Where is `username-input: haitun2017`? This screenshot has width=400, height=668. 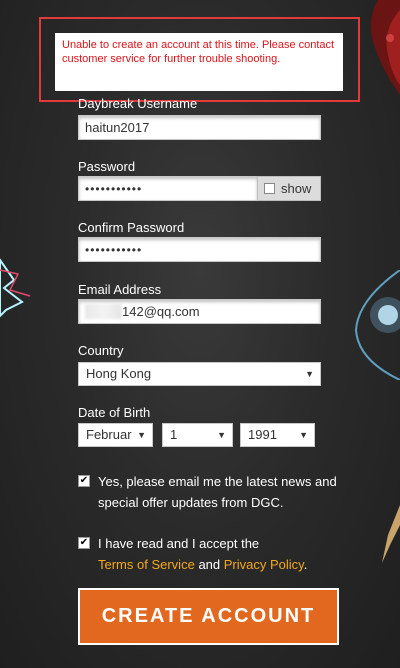 username-input: haitun2017 is located at coordinates (199, 127).